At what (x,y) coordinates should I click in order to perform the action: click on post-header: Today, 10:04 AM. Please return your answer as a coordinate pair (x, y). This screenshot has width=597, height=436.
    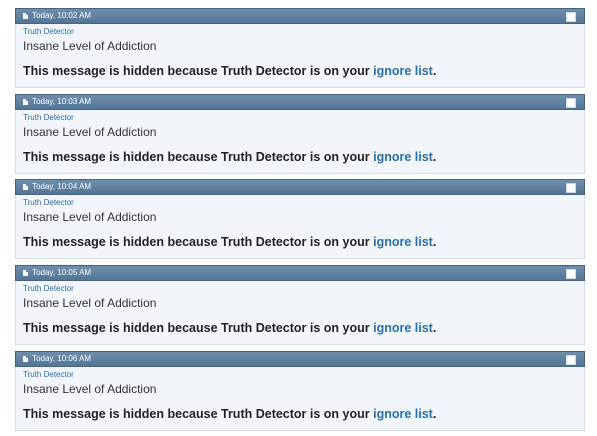
    Looking at the image, I should click on (300, 187).